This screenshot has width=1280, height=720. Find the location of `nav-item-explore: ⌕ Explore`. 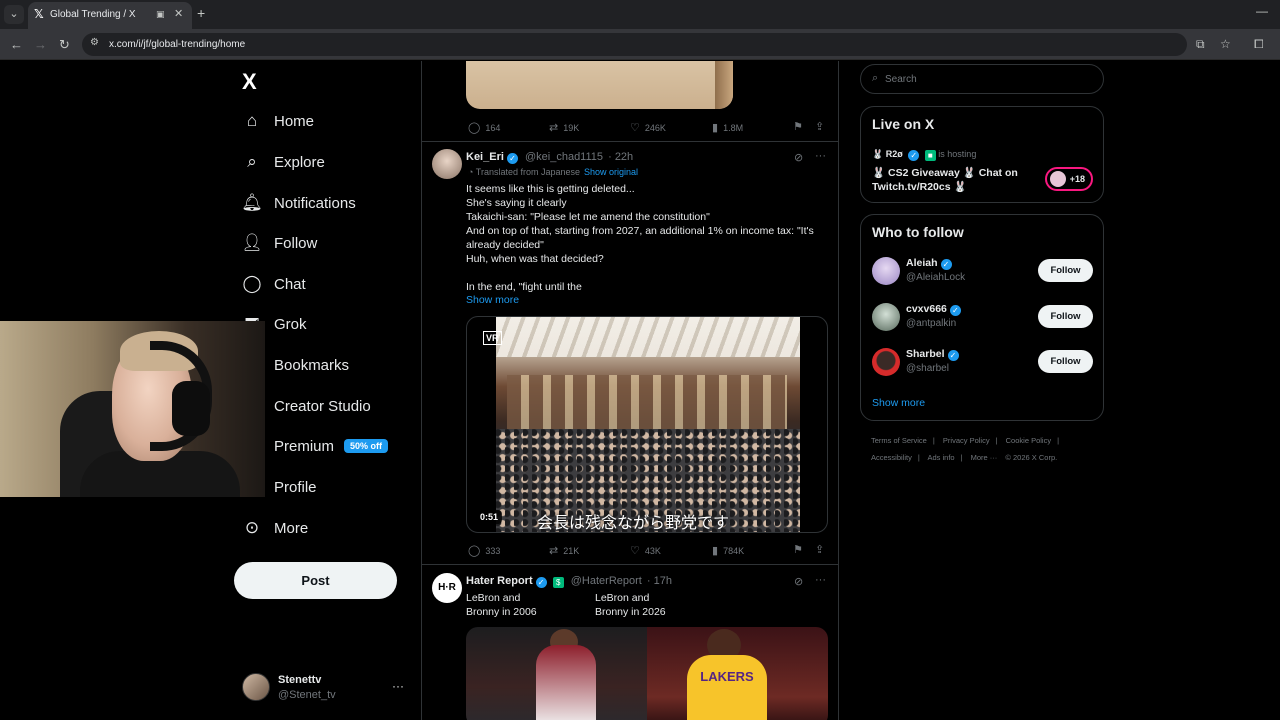

nav-item-explore: ⌕ Explore is located at coordinates (282, 162).